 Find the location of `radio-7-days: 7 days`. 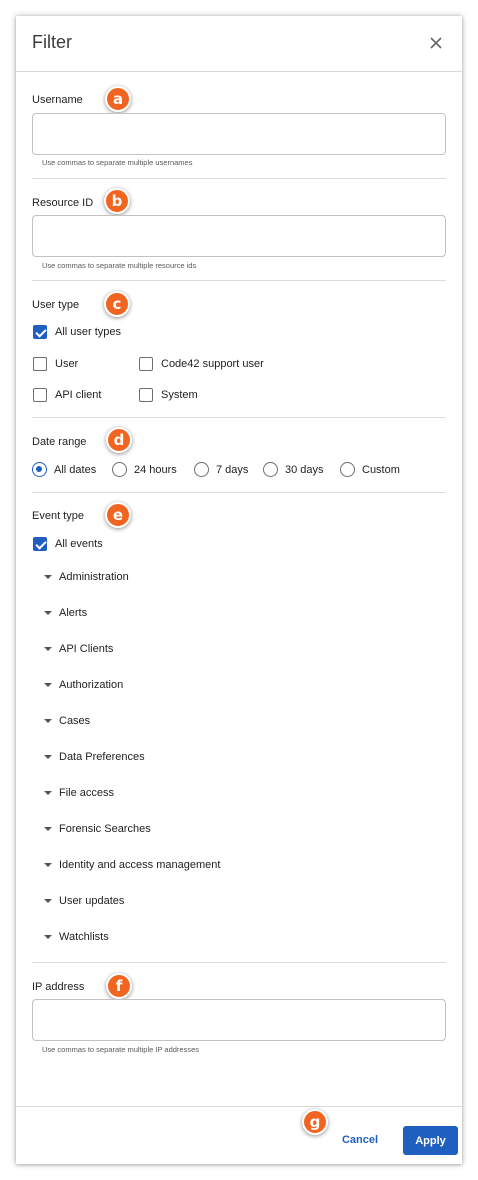

radio-7-days: 7 days is located at coordinates (221, 469).